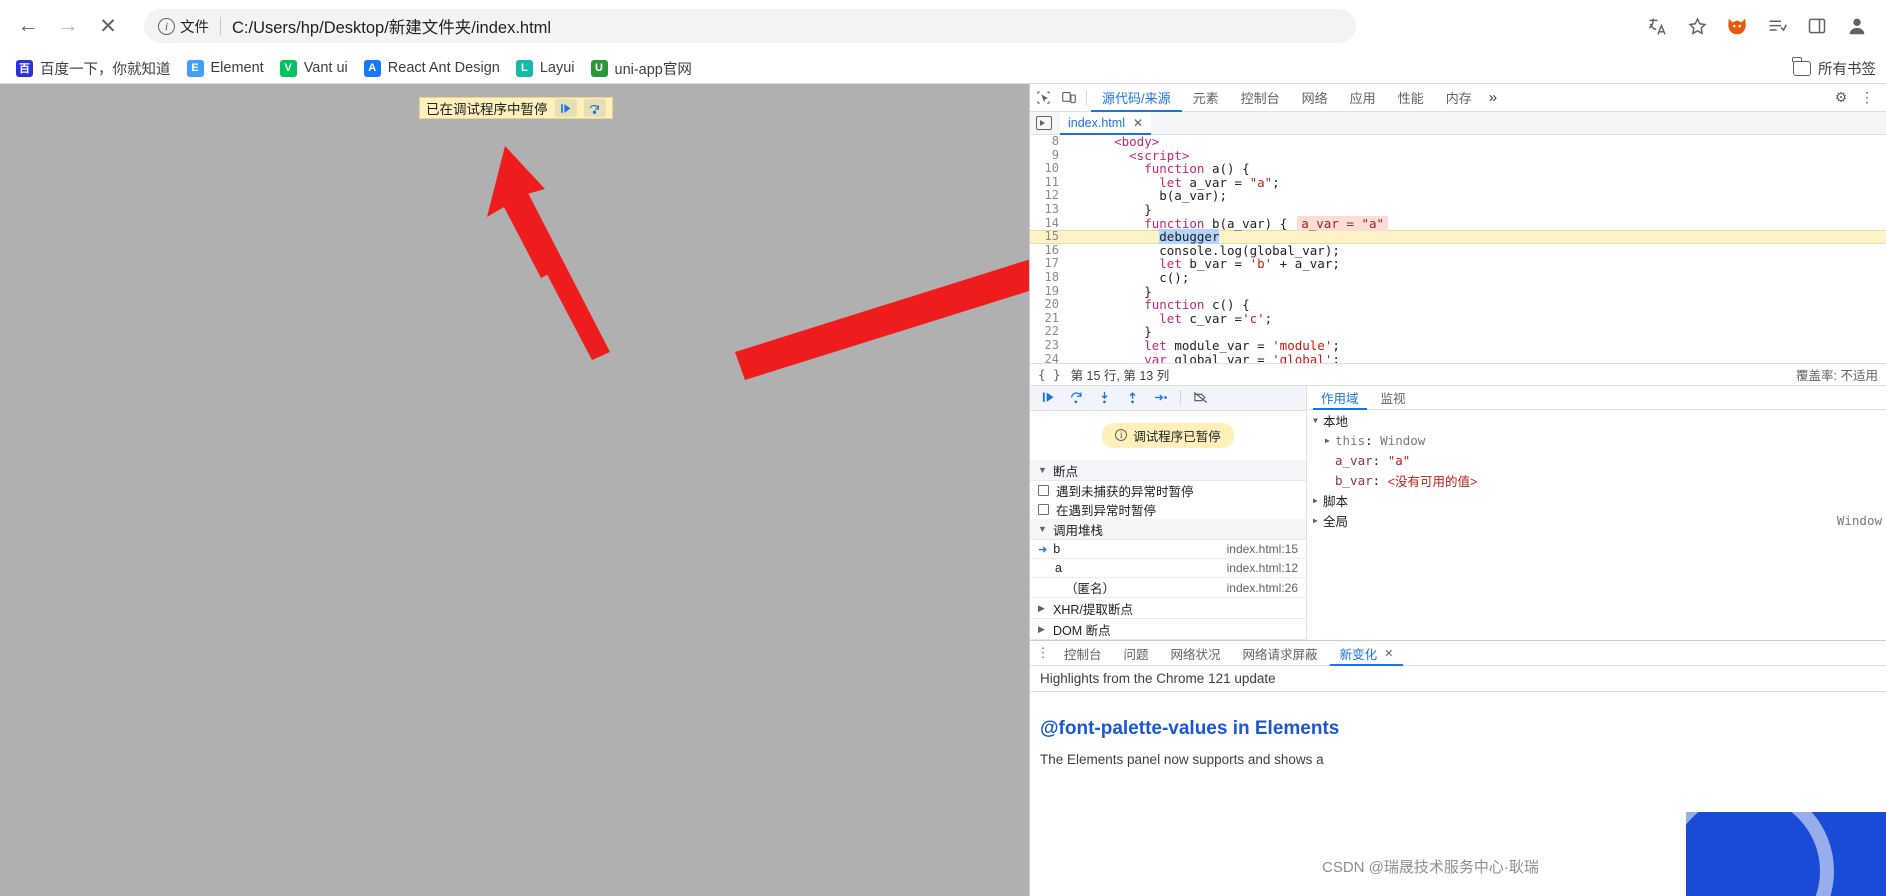 The height and width of the screenshot is (896, 1886). Describe the element at coordinates (1459, 98) in the screenshot. I see `tab-memory: 内存` at that location.